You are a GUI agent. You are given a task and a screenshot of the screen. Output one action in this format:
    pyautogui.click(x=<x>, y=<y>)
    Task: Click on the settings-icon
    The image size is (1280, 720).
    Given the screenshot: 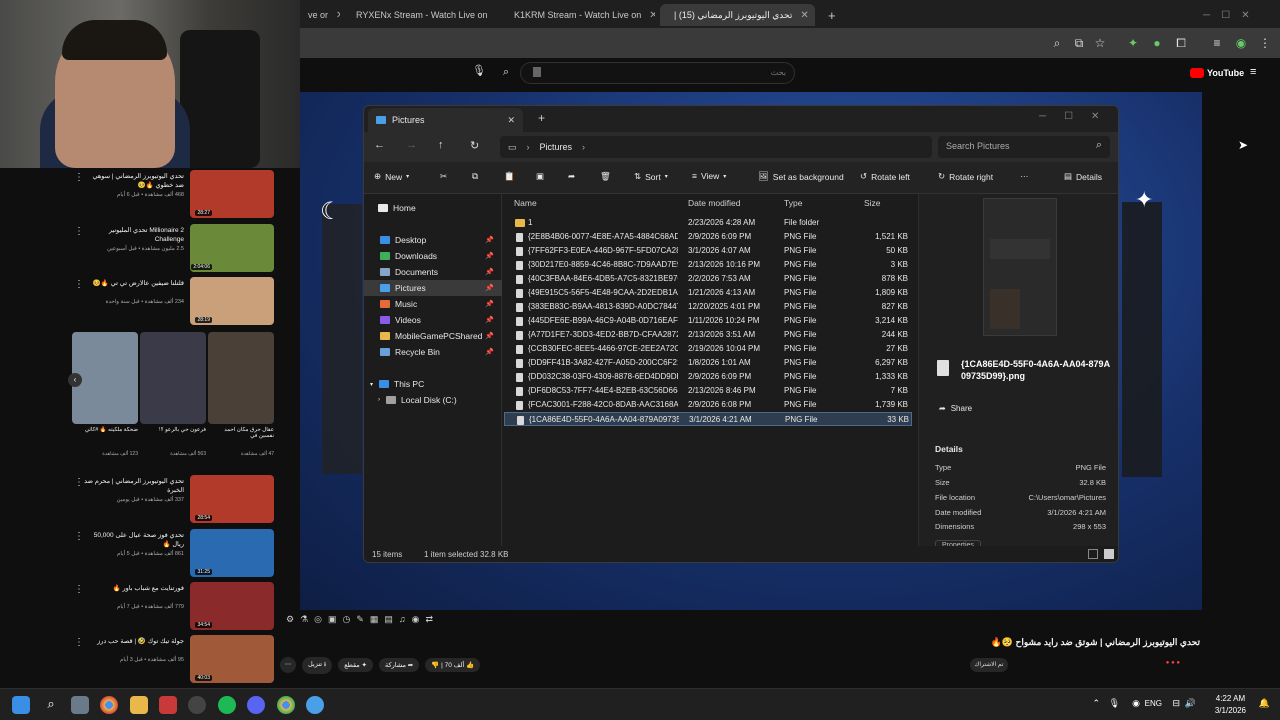 What is the action you would take?
    pyautogui.click(x=80, y=705)
    